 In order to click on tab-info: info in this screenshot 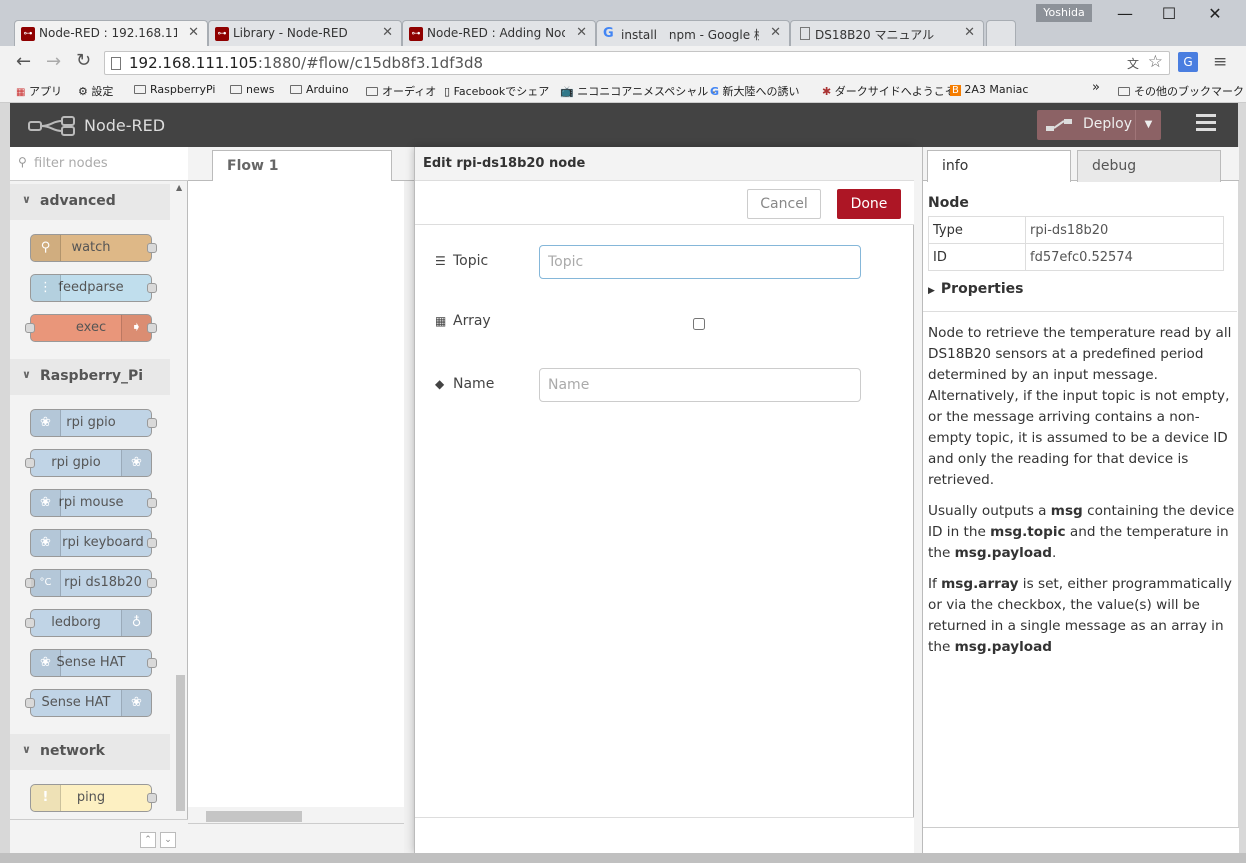, I will do `click(999, 166)`.